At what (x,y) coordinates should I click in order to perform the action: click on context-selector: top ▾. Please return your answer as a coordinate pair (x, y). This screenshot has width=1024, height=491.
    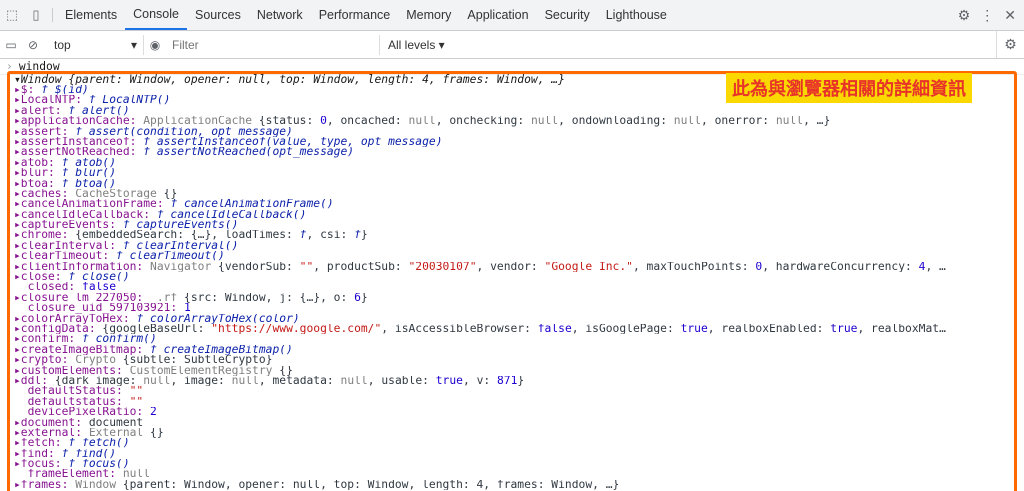
    Looking at the image, I should click on (96, 44).